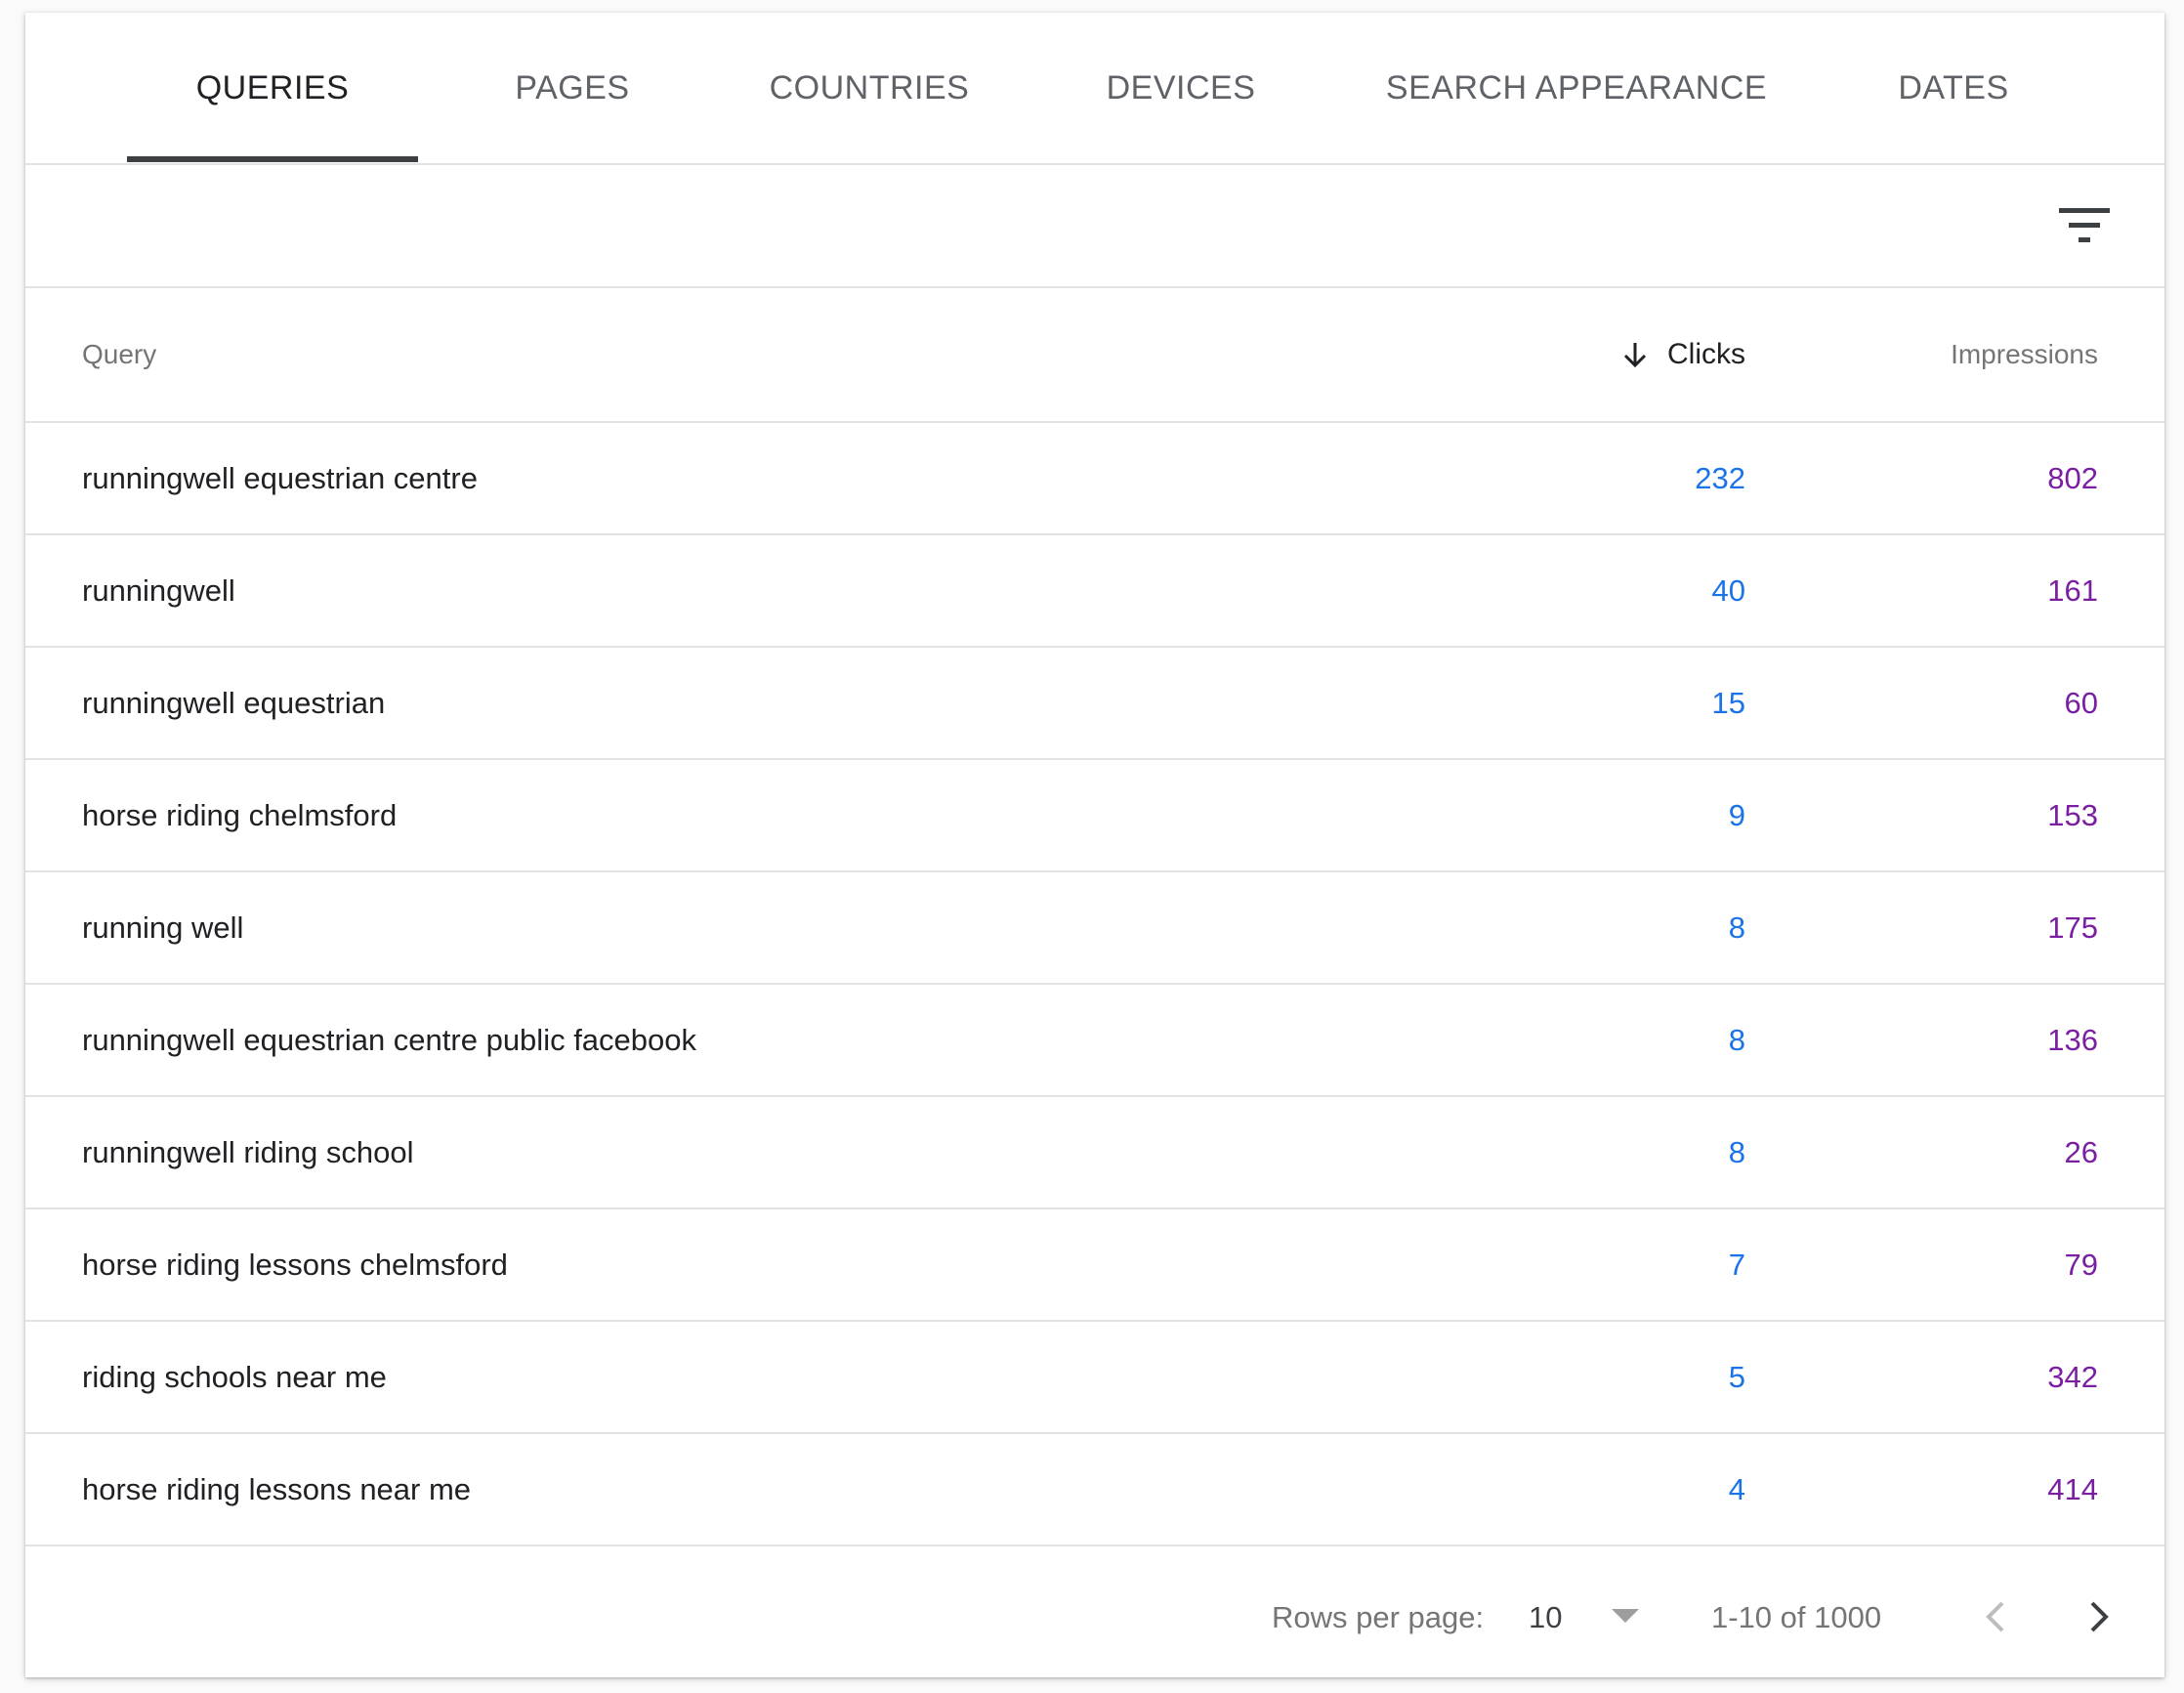  What do you see at coordinates (2072, 814) in the screenshot?
I see `cell-impressions: 153` at bounding box center [2072, 814].